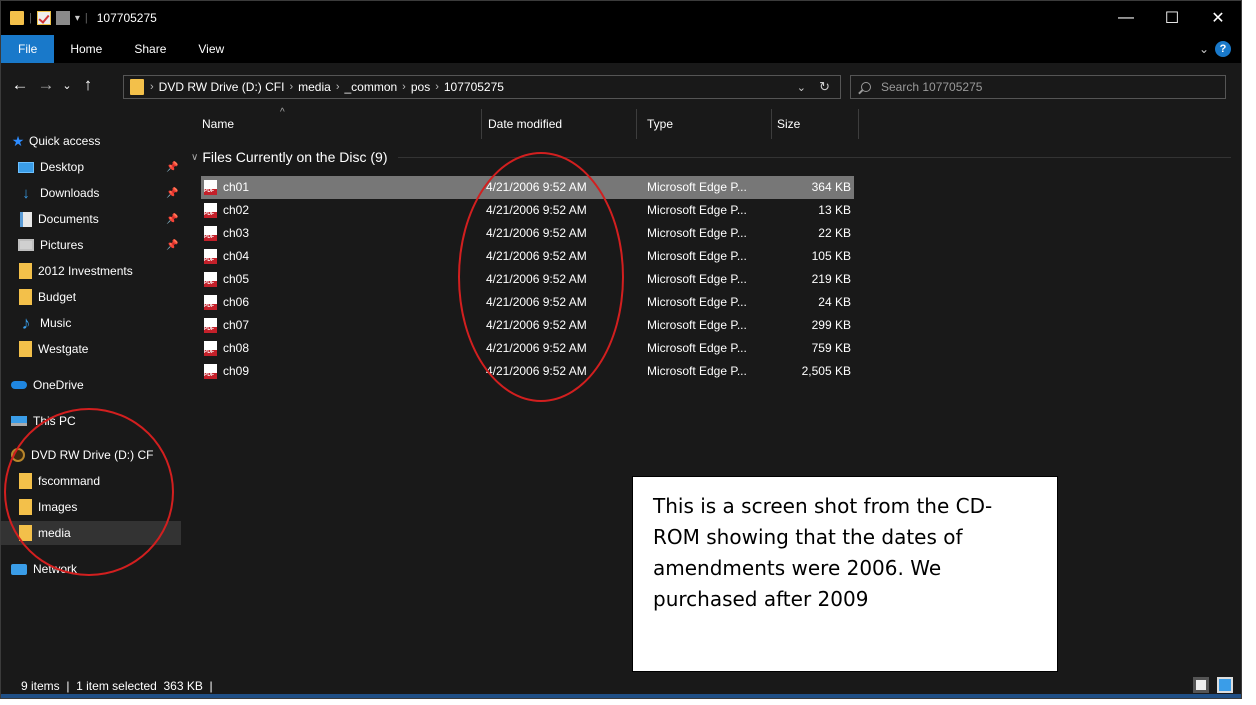 The height and width of the screenshot is (705, 1256). What do you see at coordinates (621, 49) in the screenshot?
I see `ribbon-tabs: File Home Share View ⌄ ?` at bounding box center [621, 49].